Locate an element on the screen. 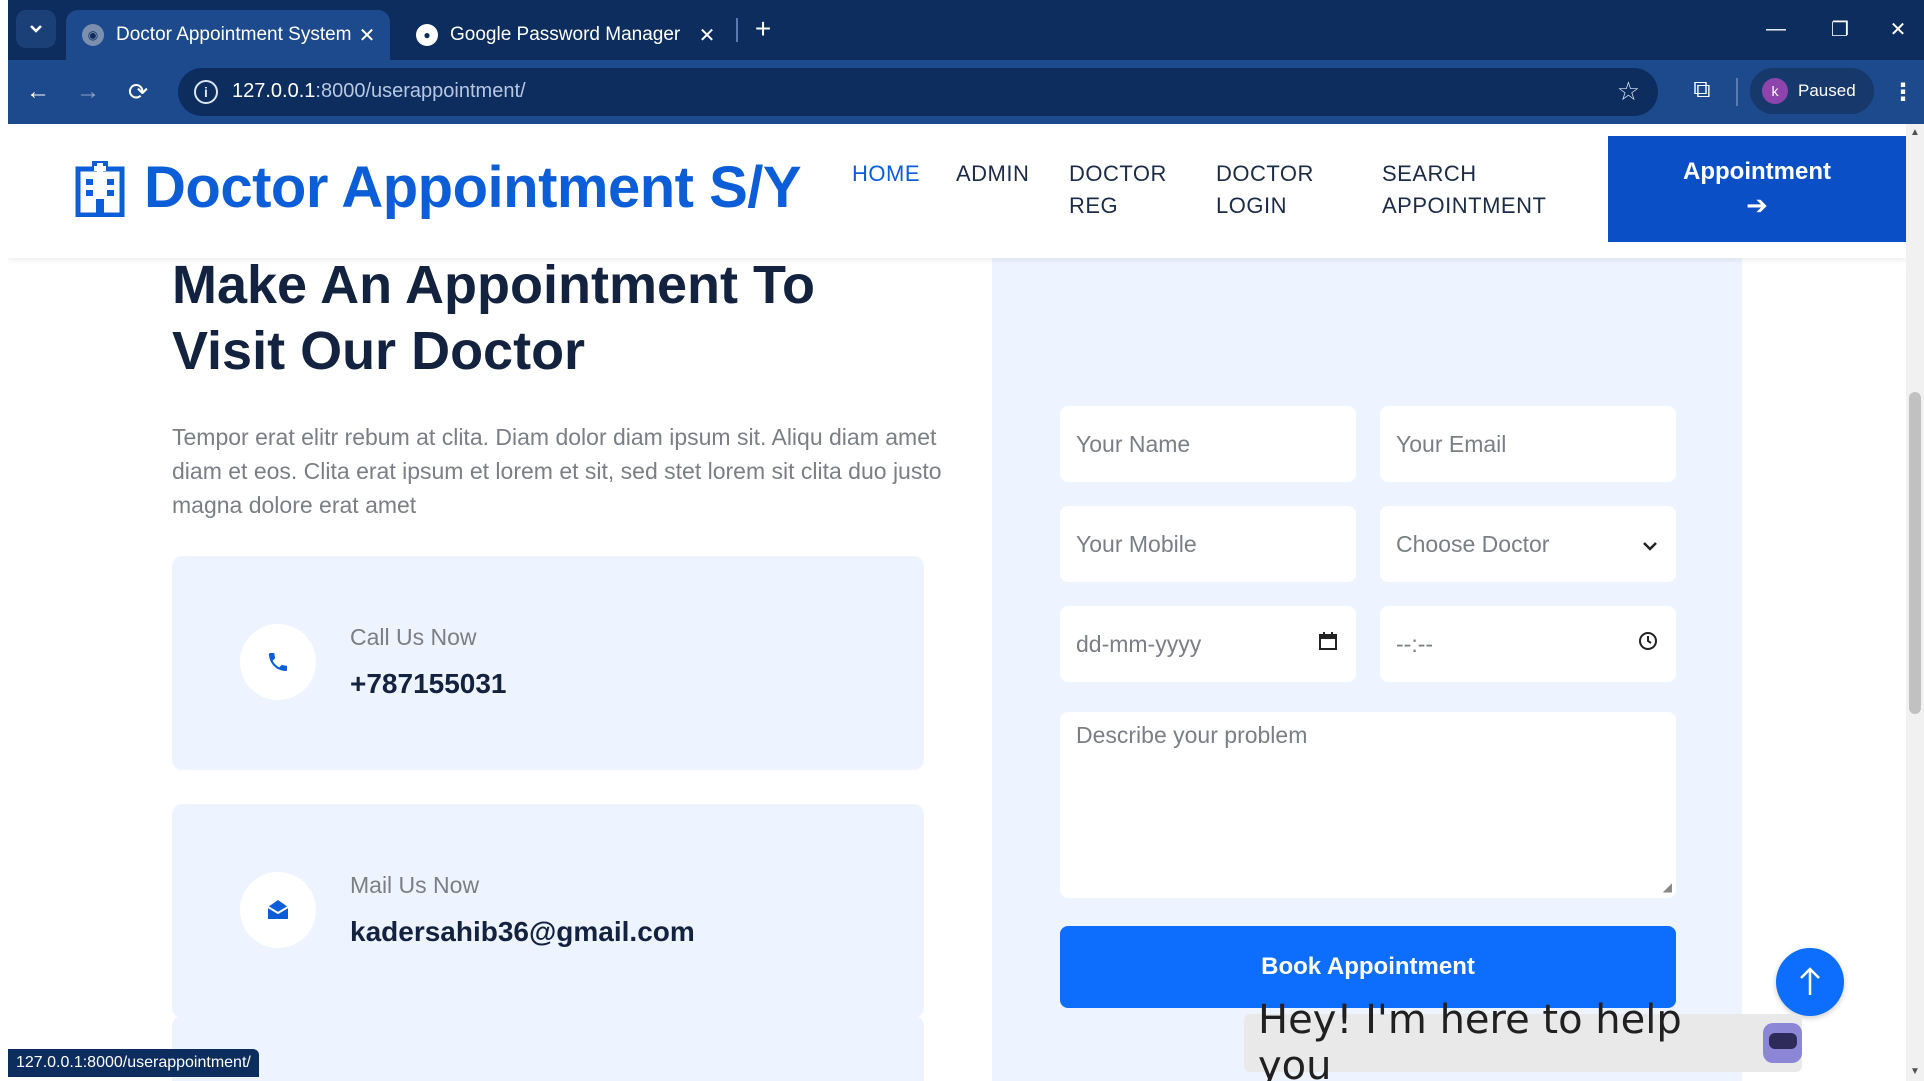 The height and width of the screenshot is (1081, 1924). nav-admin: ADMIN is located at coordinates (992, 174).